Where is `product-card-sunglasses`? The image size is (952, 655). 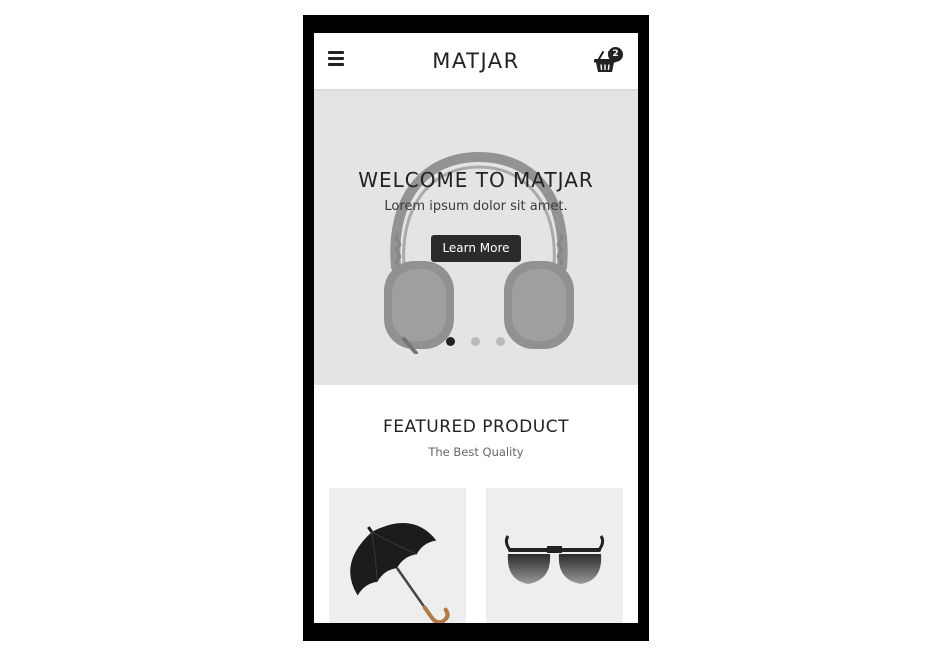
product-card-sunglasses is located at coordinates (554, 555).